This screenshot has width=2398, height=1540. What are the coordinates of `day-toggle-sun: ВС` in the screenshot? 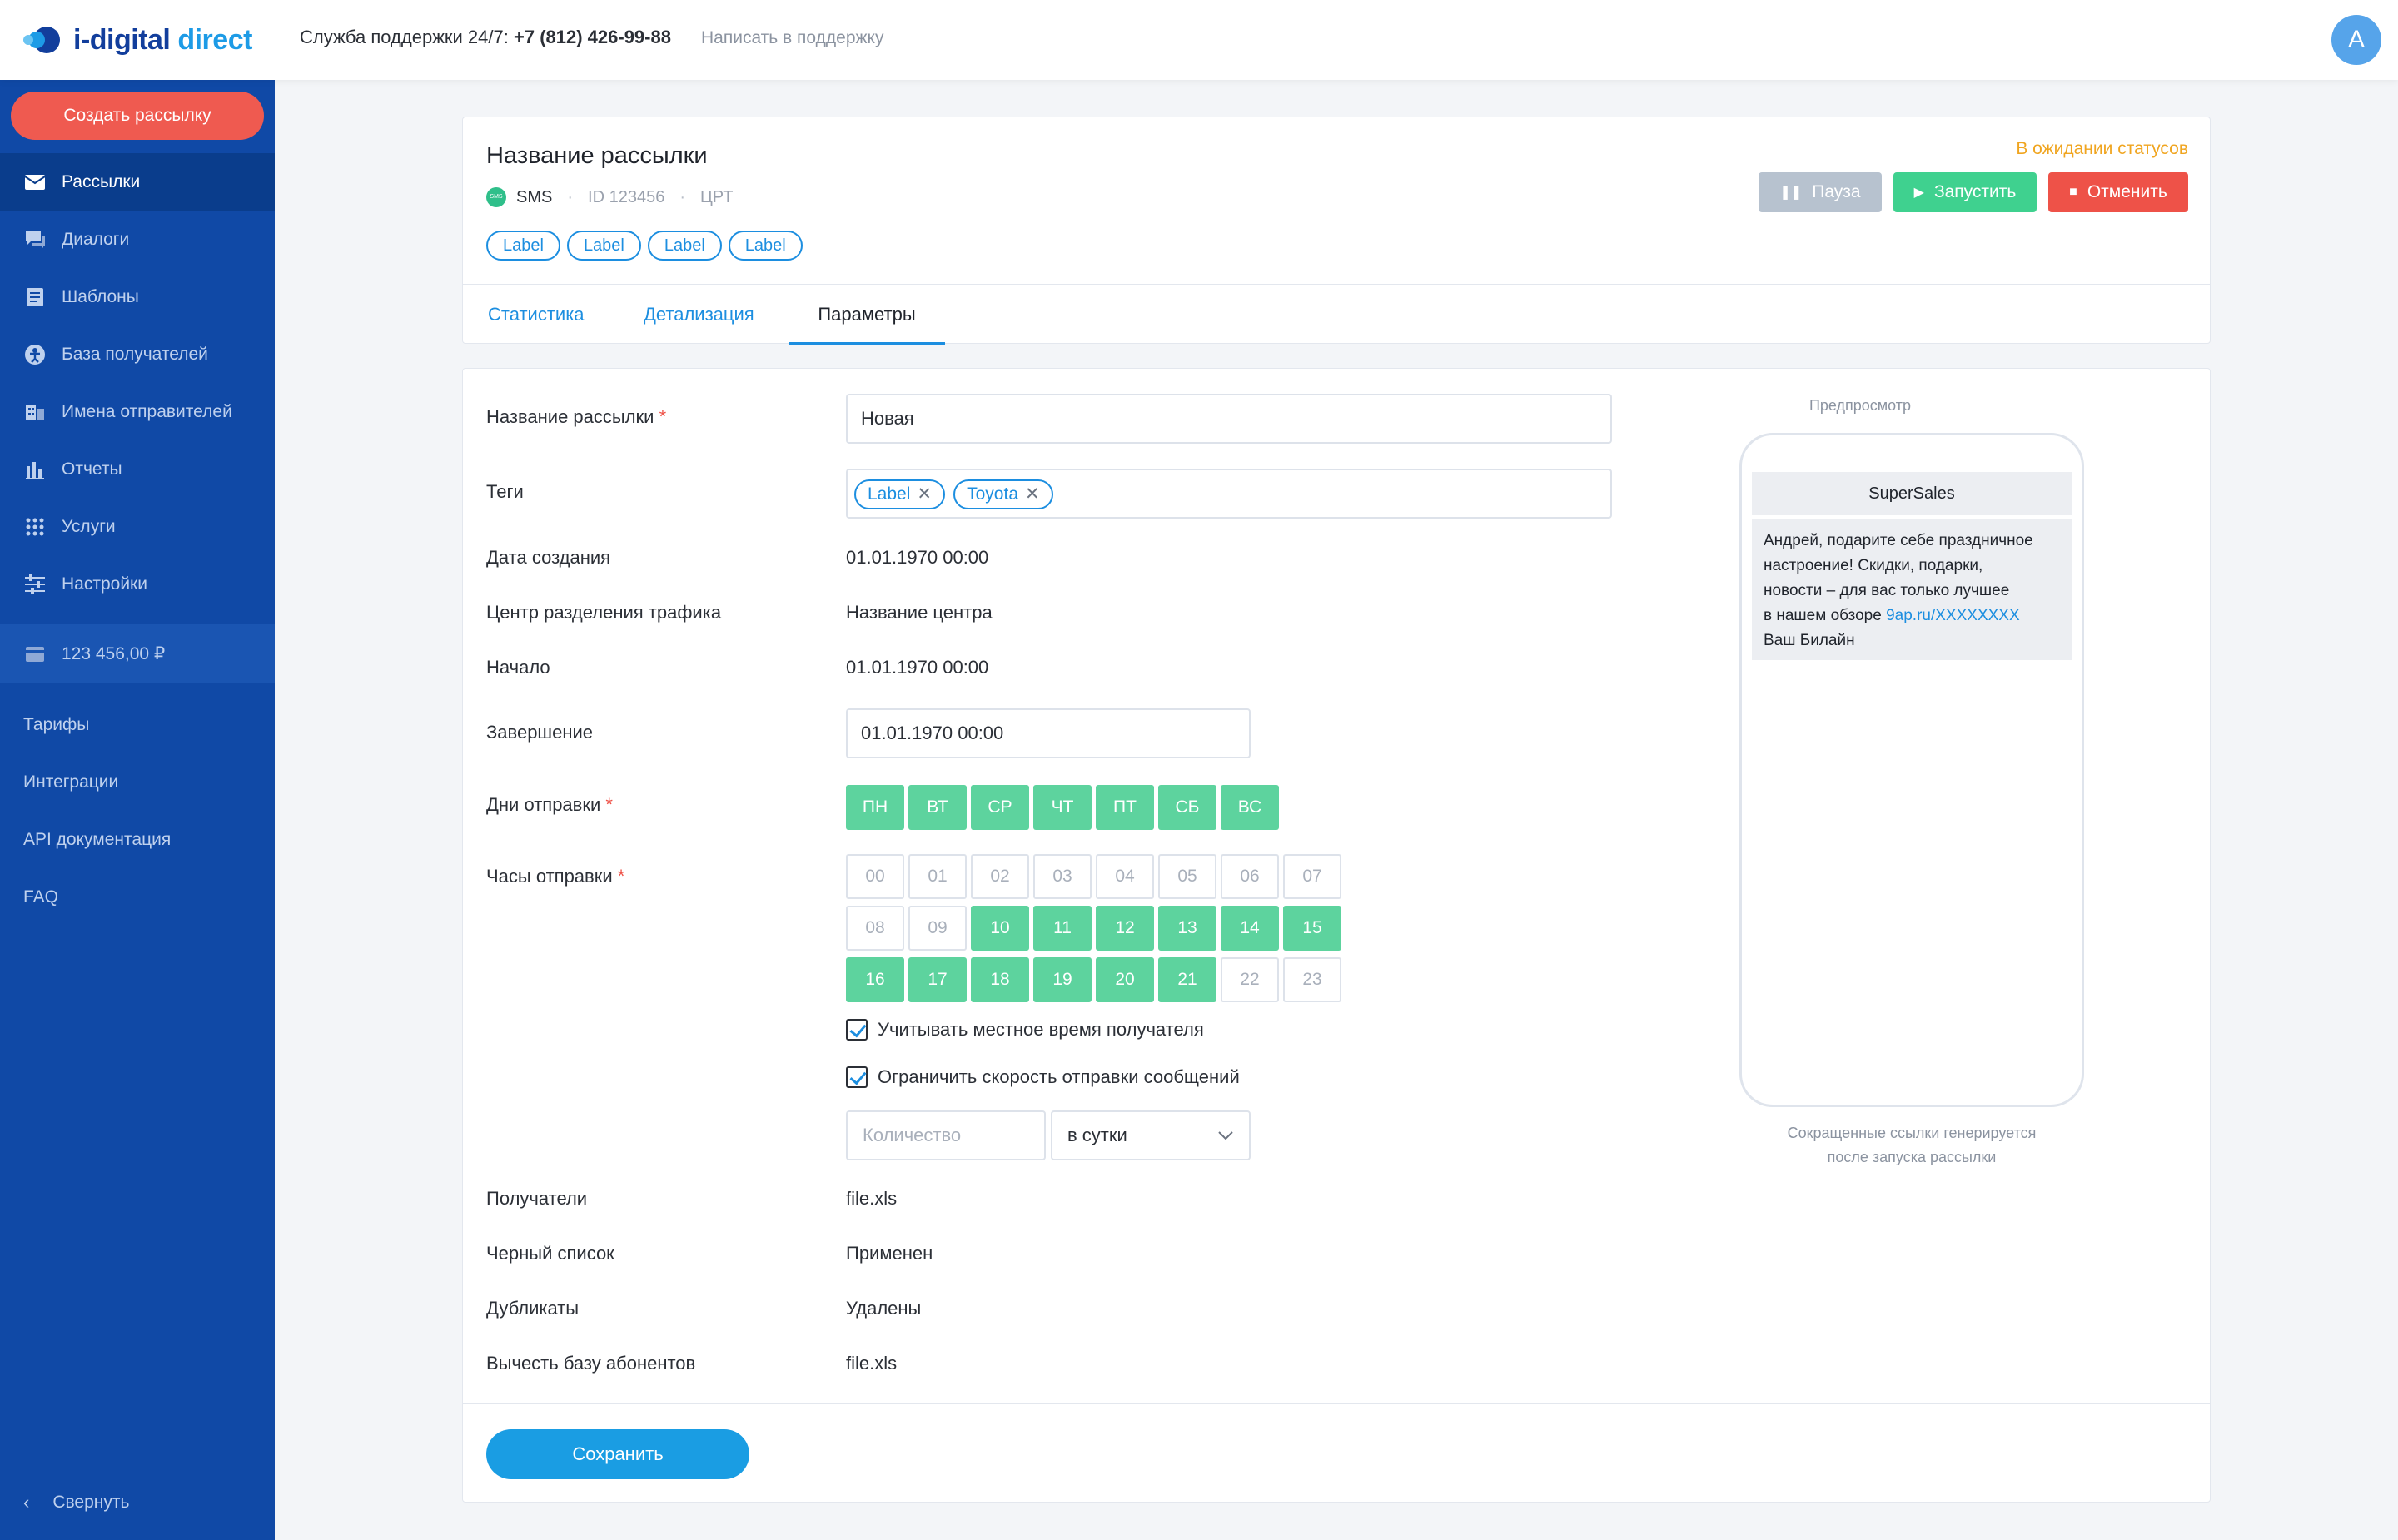 It's located at (1250, 807).